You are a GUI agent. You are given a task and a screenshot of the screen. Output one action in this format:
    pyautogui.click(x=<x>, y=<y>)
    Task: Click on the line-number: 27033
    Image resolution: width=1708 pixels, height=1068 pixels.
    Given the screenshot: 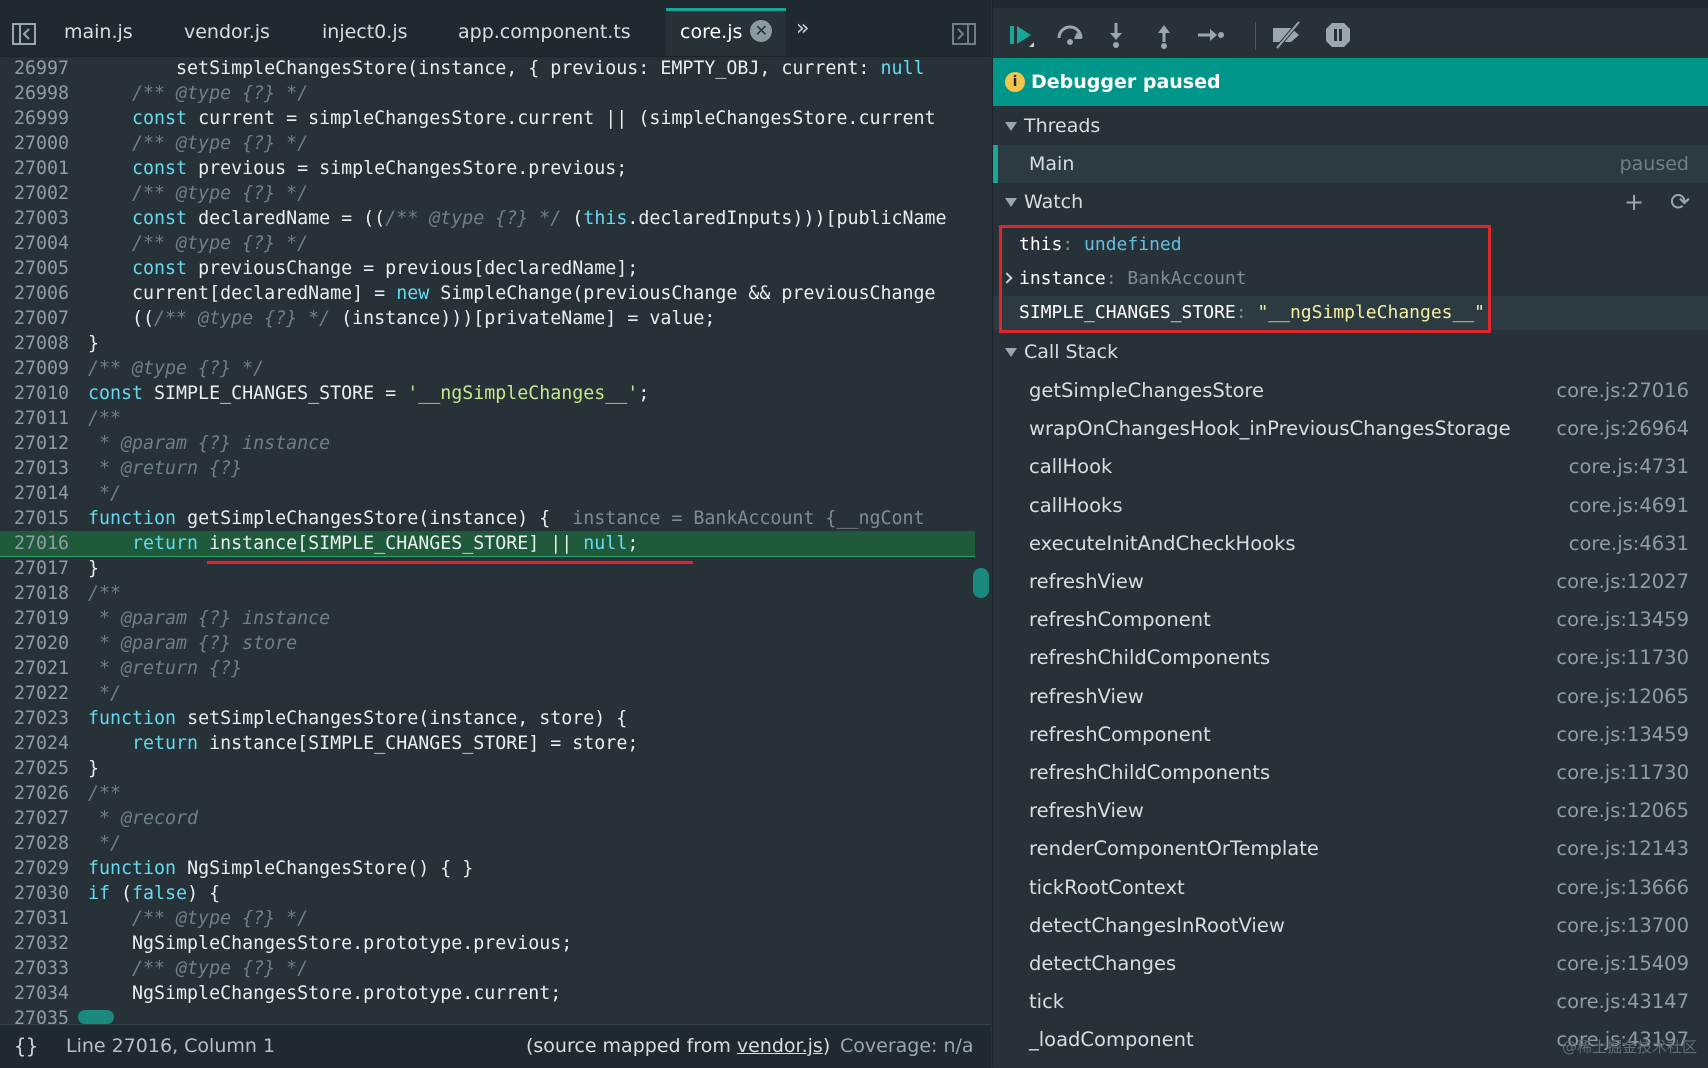 What is the action you would take?
    pyautogui.click(x=45, y=968)
    